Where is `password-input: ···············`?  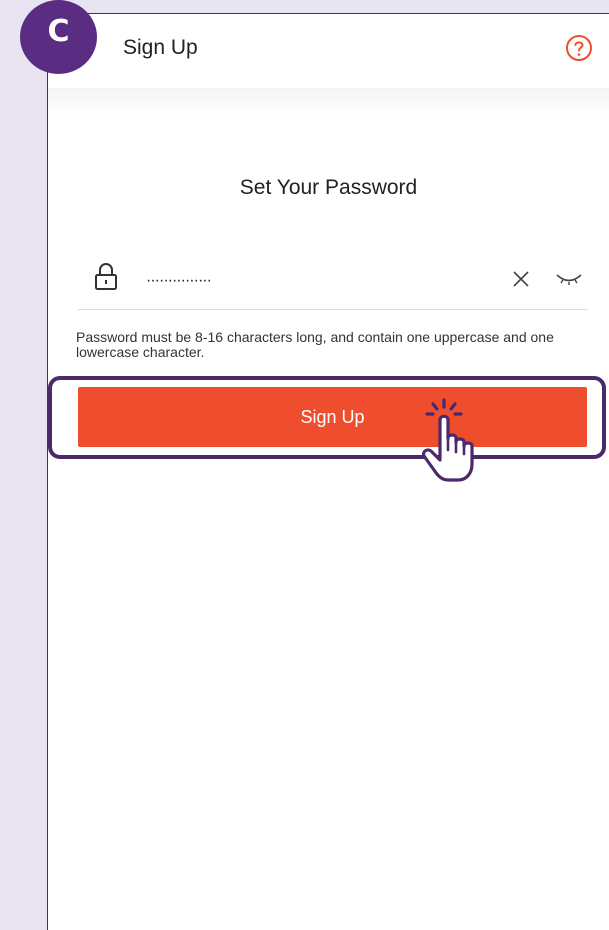 password-input: ··············· is located at coordinates (179, 281).